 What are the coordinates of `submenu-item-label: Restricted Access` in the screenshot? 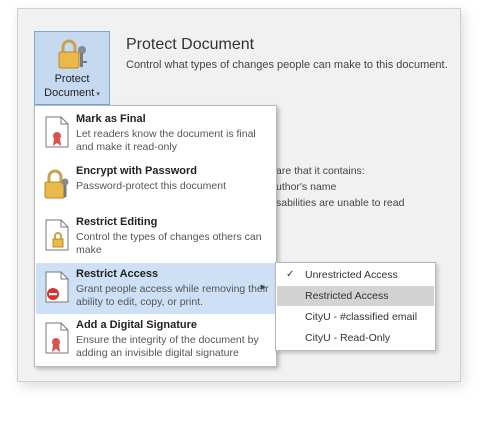 It's located at (347, 296).